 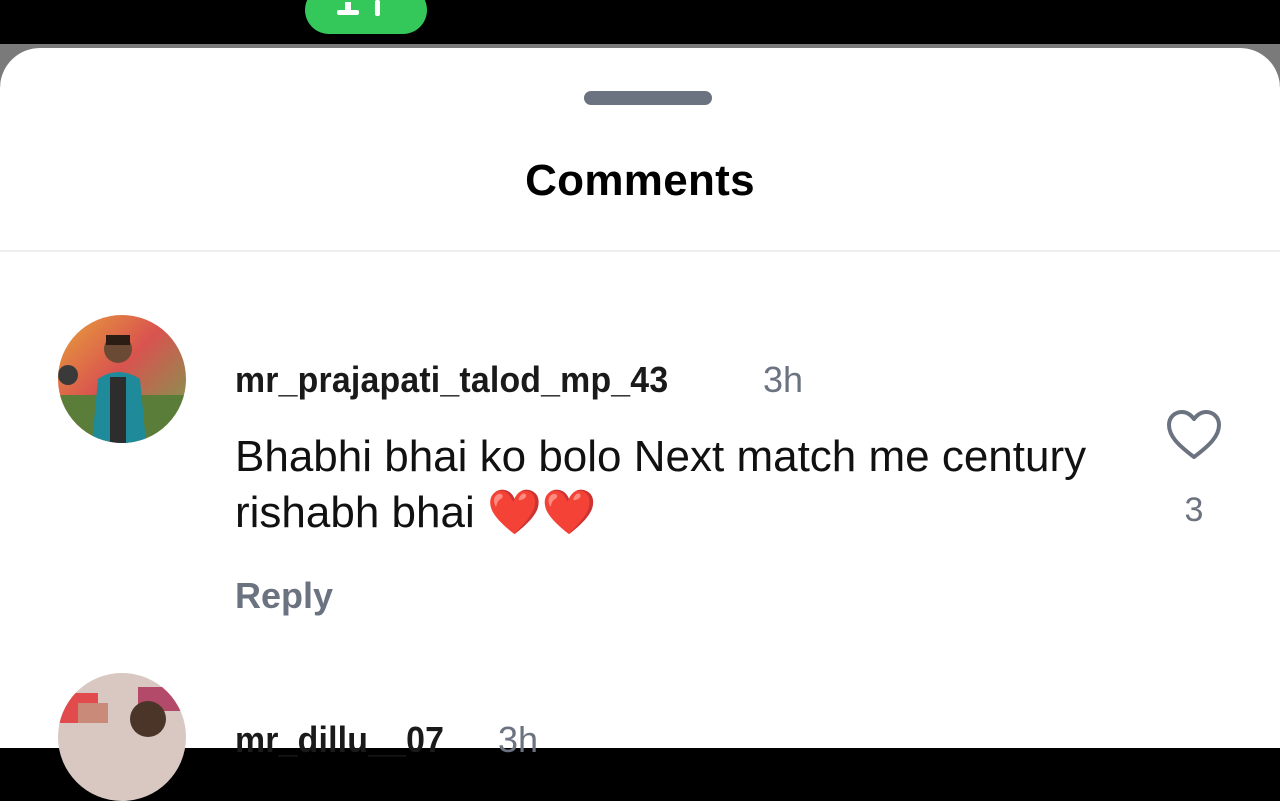 What do you see at coordinates (640, 24) in the screenshot?
I see `status-bar` at bounding box center [640, 24].